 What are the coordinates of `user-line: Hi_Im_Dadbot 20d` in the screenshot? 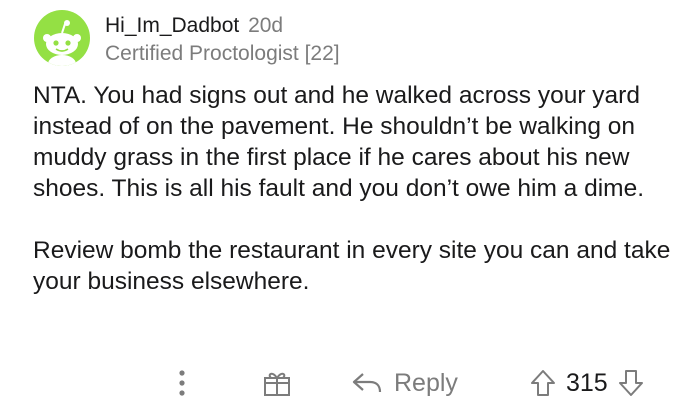 It's located at (194, 25).